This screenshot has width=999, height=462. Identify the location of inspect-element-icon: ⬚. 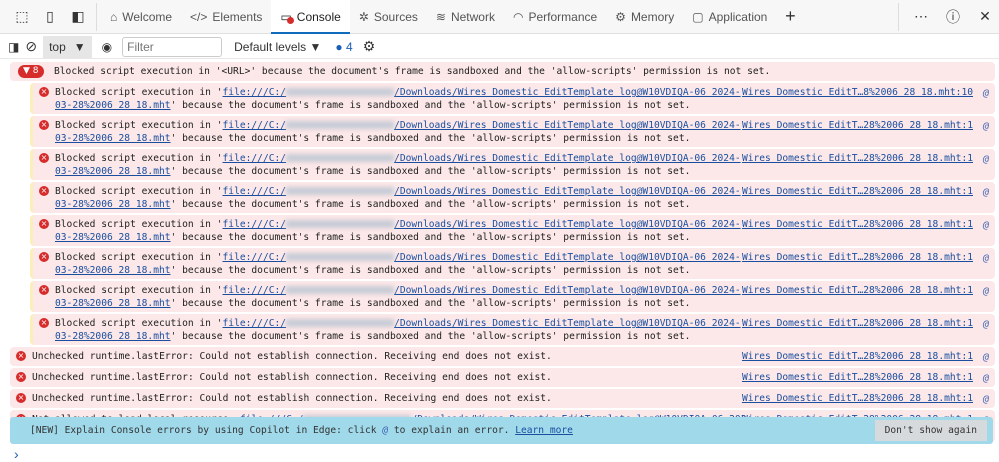
(22, 17).